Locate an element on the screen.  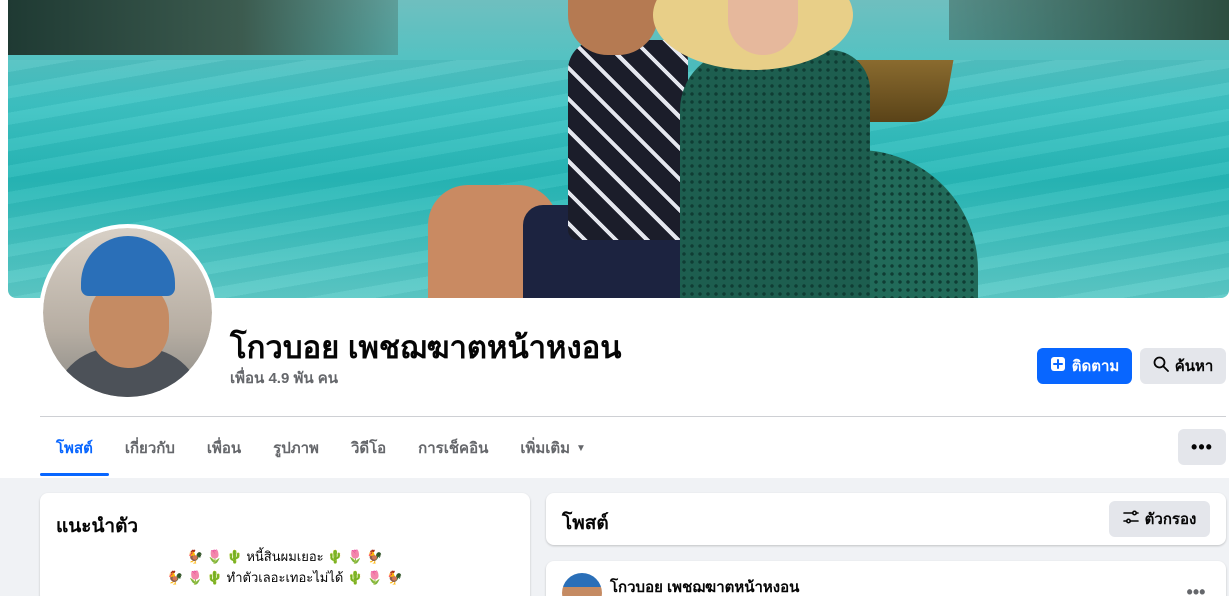
tab-posts: โพสต์ is located at coordinates (74, 448).